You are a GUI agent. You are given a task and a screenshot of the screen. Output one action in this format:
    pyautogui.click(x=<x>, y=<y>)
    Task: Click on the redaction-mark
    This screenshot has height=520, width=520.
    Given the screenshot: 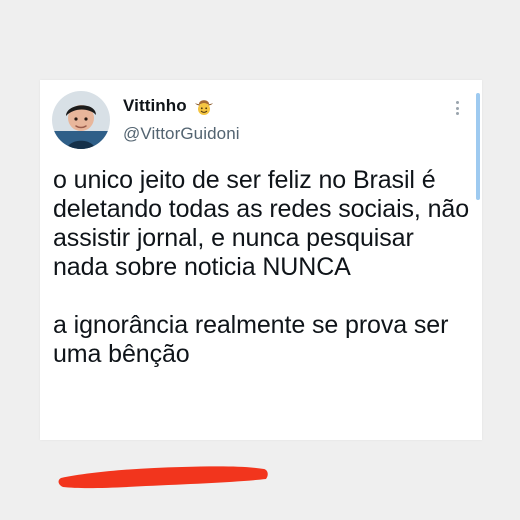 What is the action you would take?
    pyautogui.click(x=163, y=477)
    